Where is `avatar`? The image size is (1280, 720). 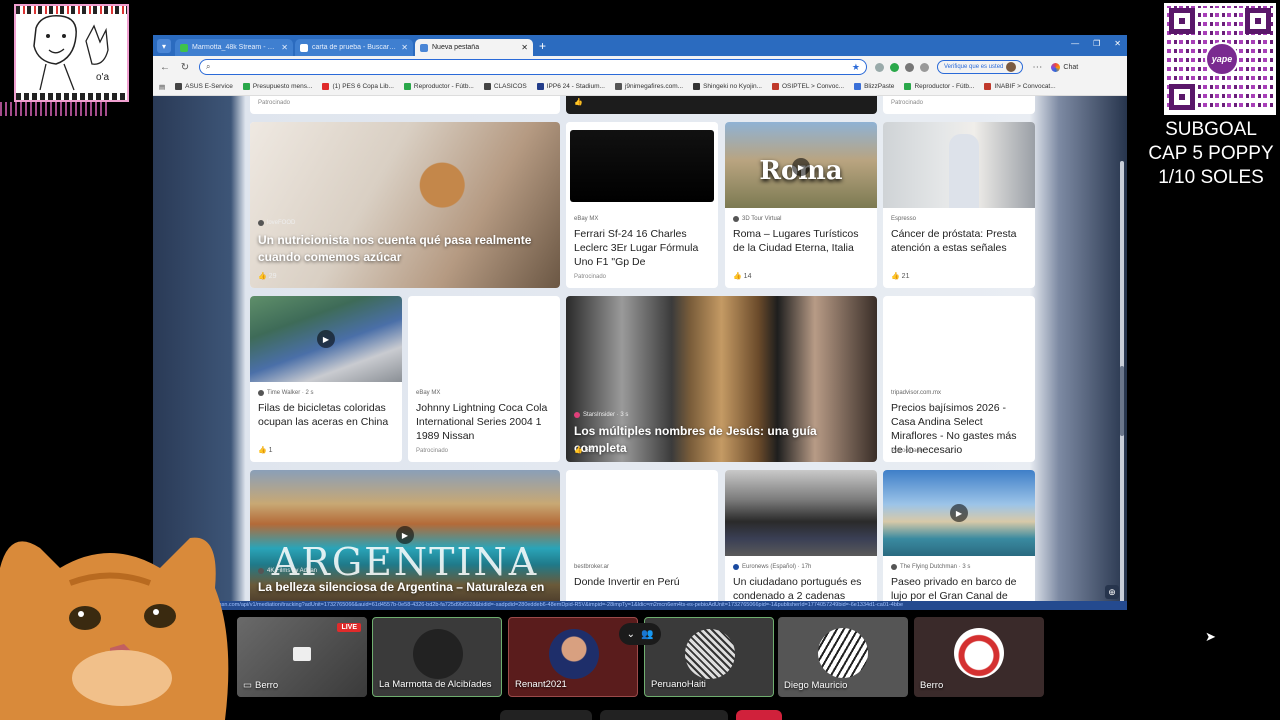 avatar is located at coordinates (979, 653).